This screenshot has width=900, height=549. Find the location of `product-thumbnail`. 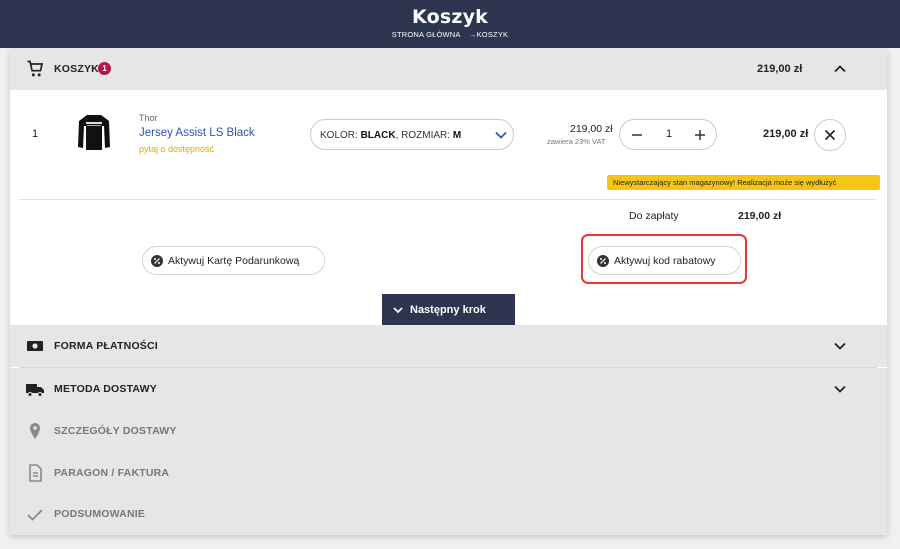

product-thumbnail is located at coordinates (94, 132).